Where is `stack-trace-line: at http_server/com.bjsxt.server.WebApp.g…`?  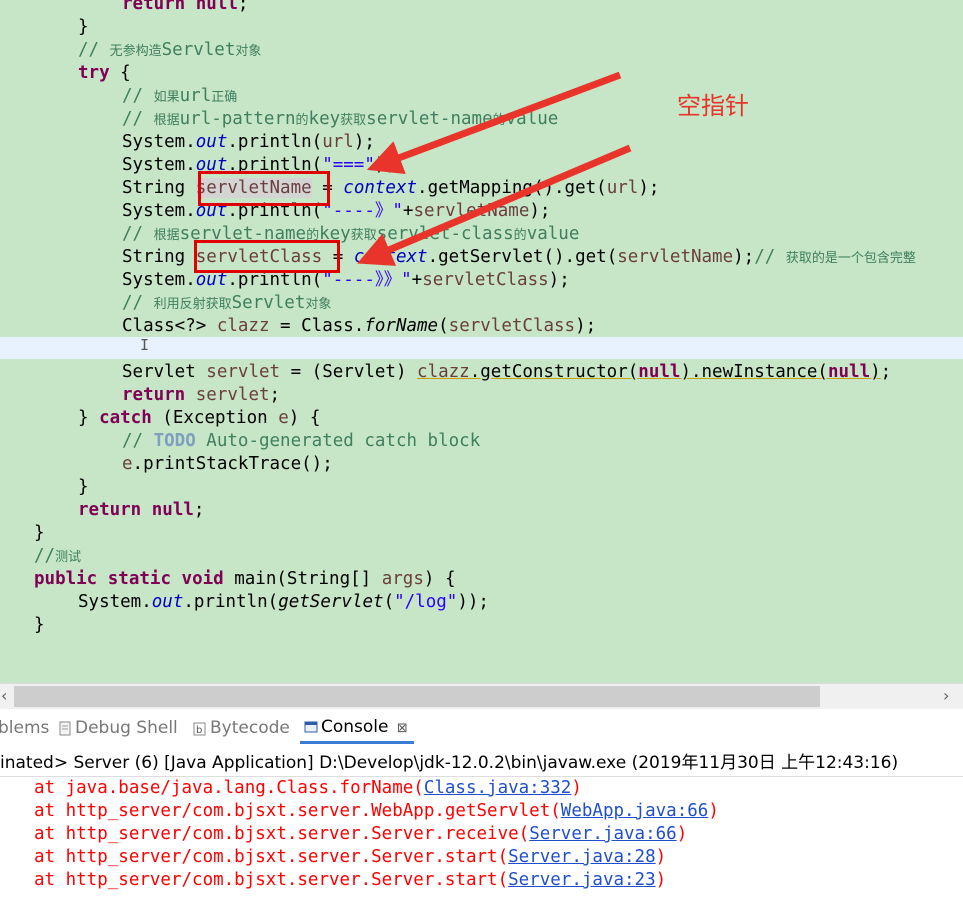 stack-trace-line: at http_server/com.bjsxt.server.WebApp.g… is located at coordinates (376, 811).